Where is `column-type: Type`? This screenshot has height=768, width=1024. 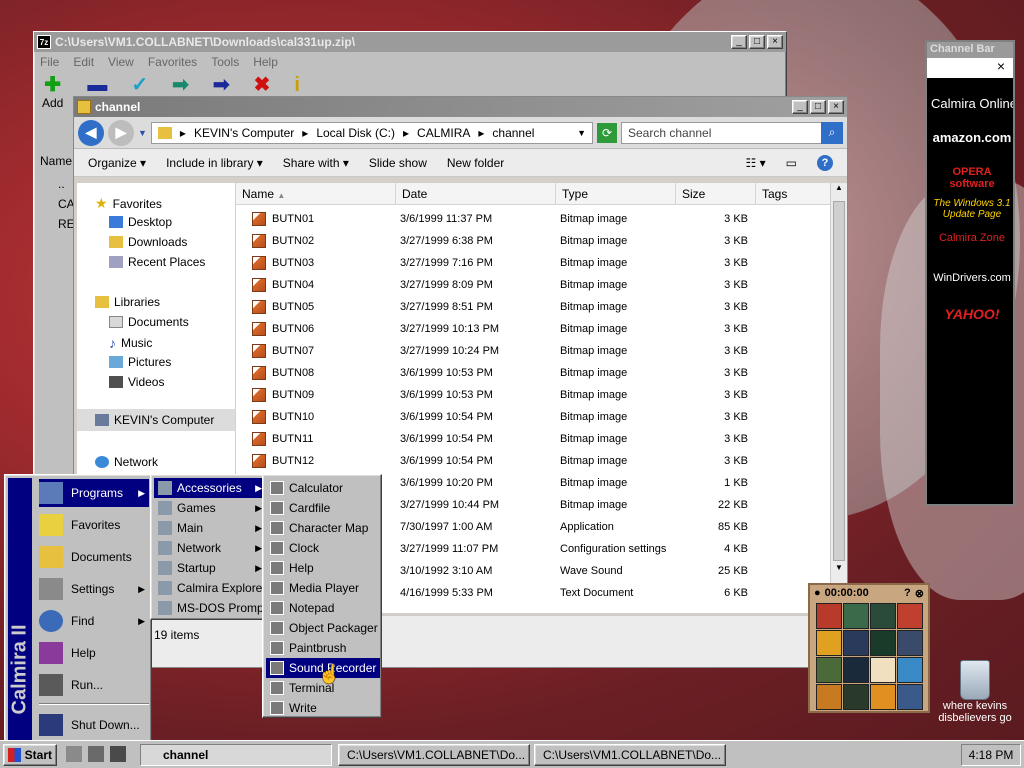 column-type: Type is located at coordinates (616, 194).